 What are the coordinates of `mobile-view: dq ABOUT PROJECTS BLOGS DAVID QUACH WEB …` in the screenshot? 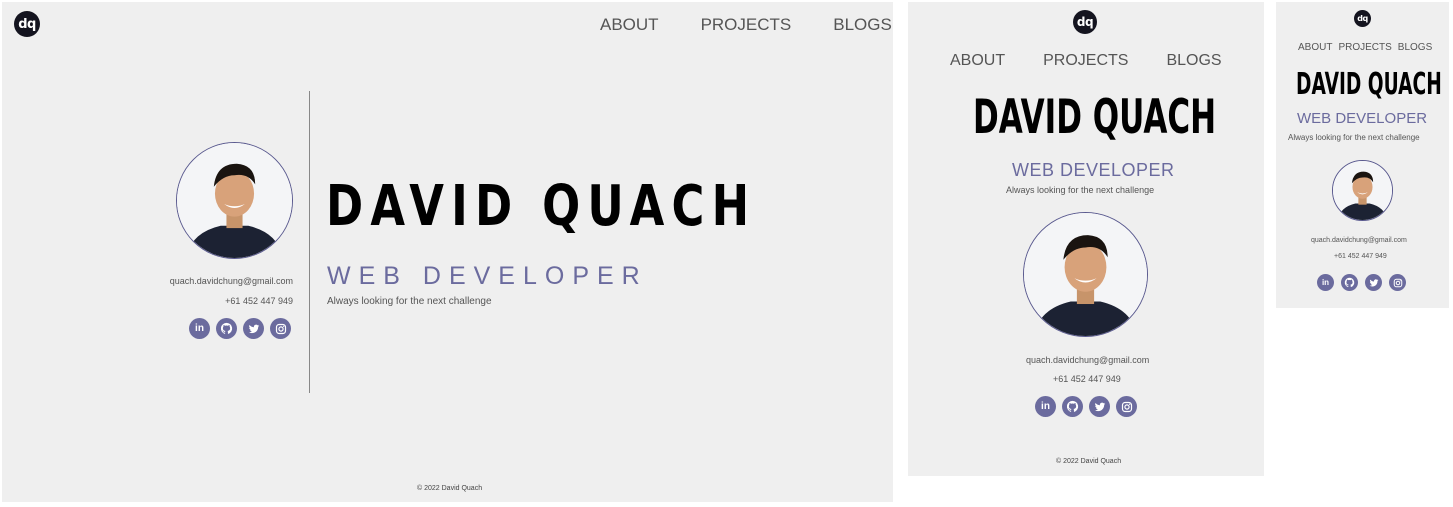 It's located at (1362, 155).